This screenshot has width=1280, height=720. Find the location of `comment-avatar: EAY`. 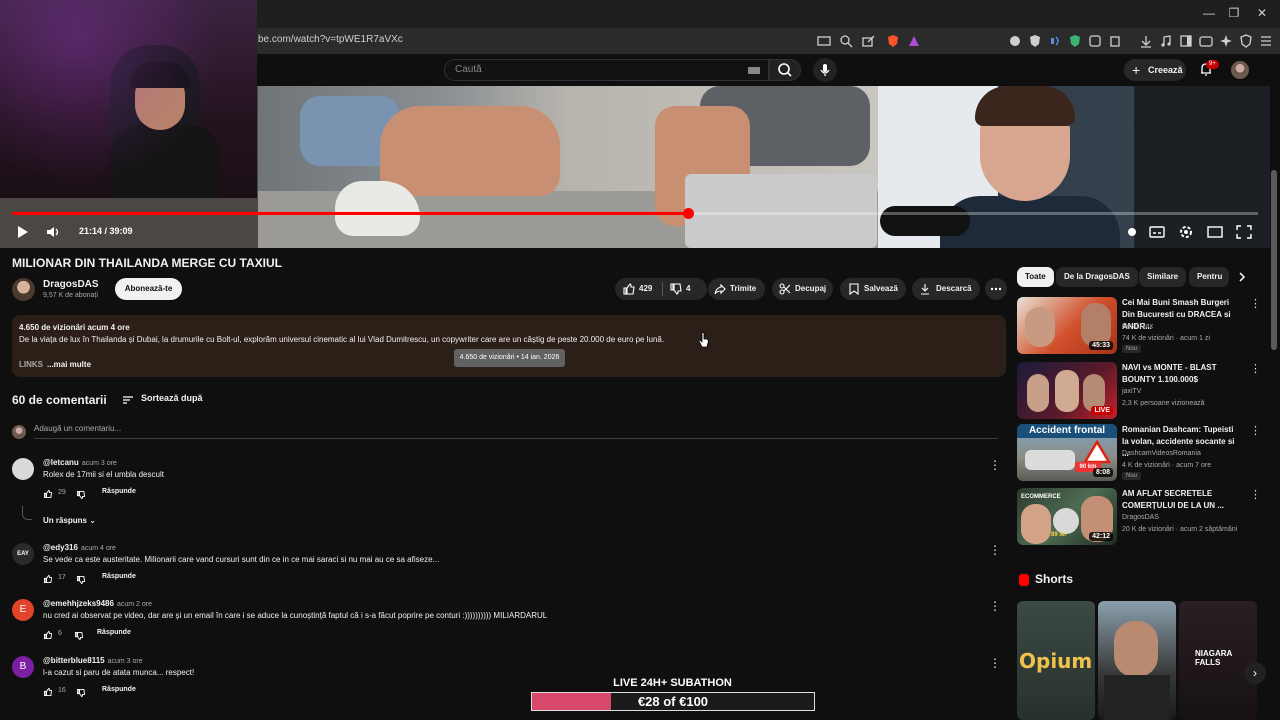

comment-avatar: EAY is located at coordinates (23, 554).